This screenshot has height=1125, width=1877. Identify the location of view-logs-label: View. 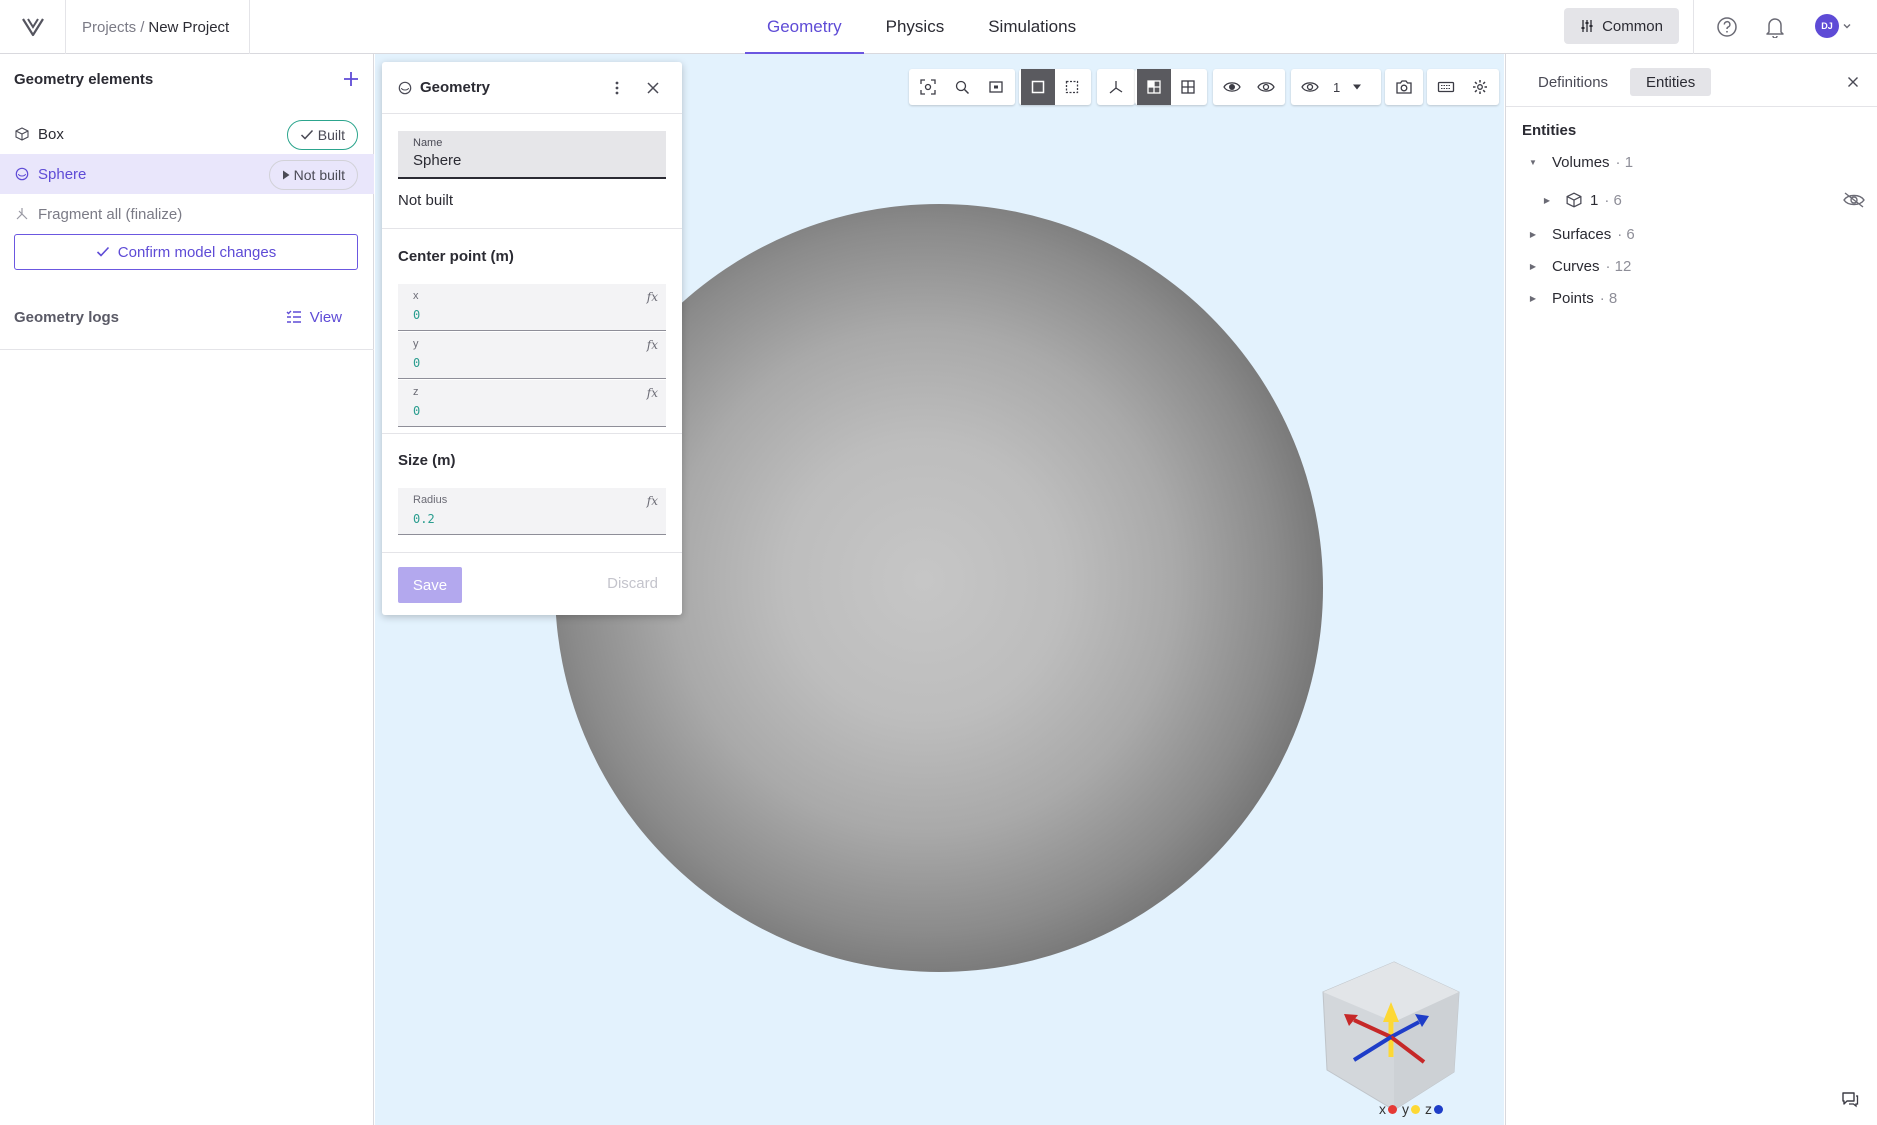
(325, 317).